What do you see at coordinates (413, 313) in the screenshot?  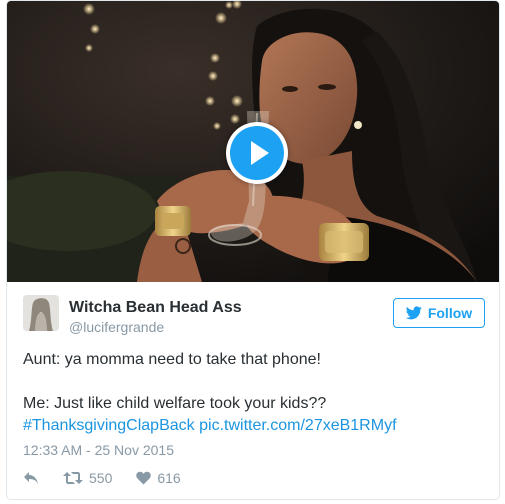 I see `twitter-bird-icon` at bounding box center [413, 313].